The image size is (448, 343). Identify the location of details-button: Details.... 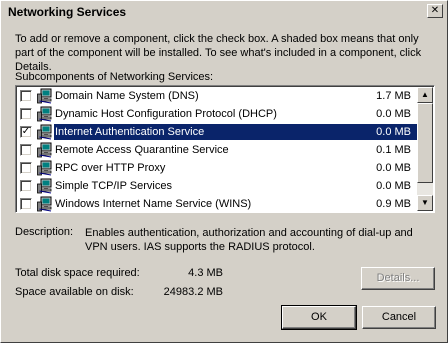
(398, 278).